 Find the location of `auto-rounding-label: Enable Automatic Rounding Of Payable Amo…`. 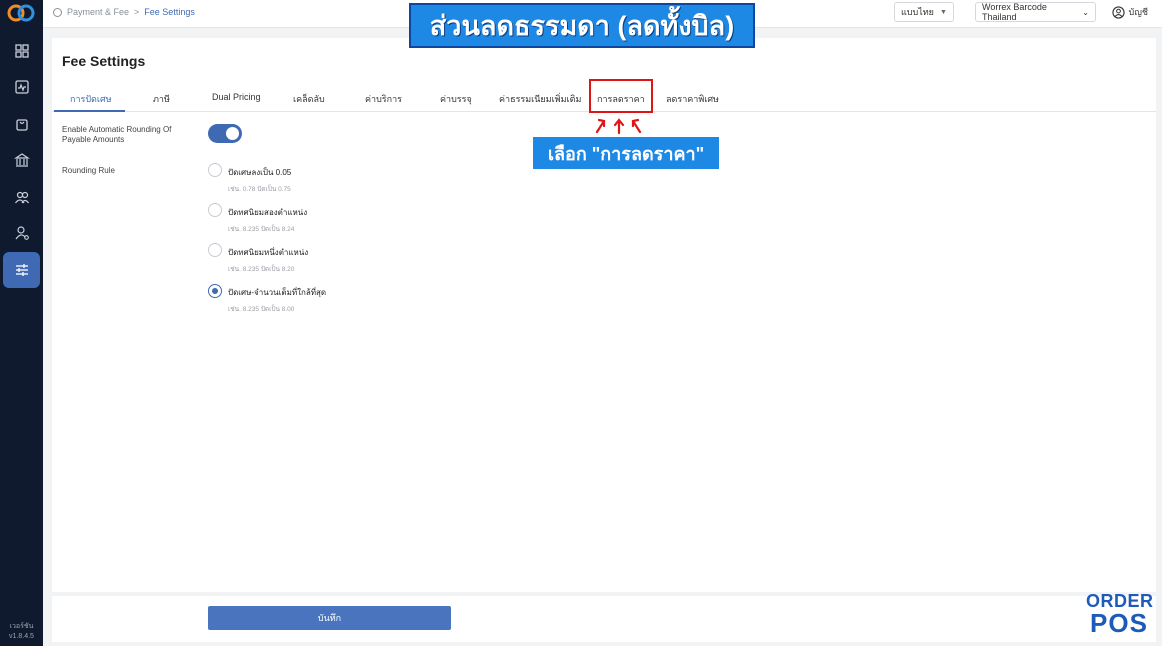

auto-rounding-label: Enable Automatic Rounding Of Payable Amo… is located at coordinates (117, 134).